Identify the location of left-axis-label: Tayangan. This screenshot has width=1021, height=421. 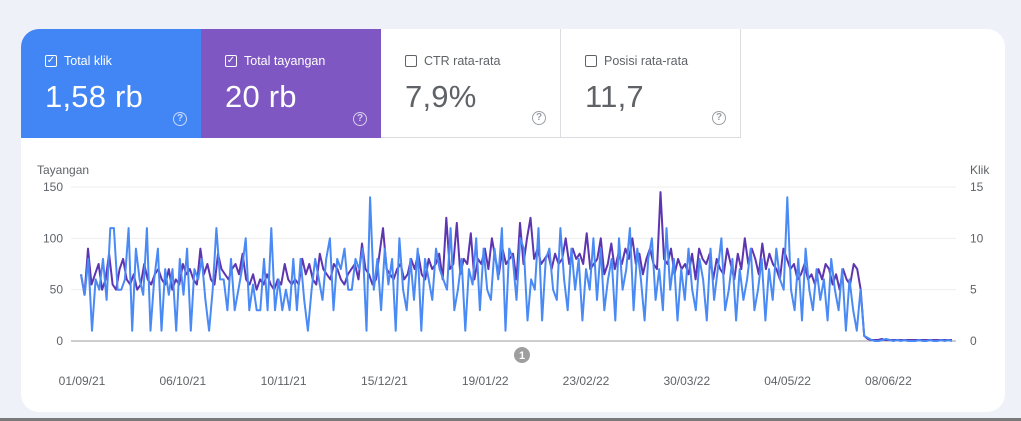
(63, 170).